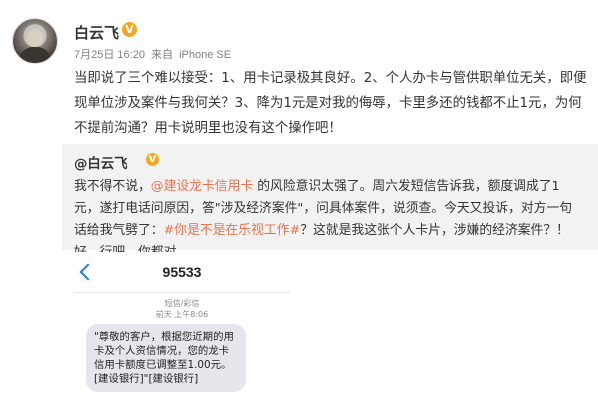  Describe the element at coordinates (129, 29) in the screenshot. I see `verified-badge-icon: V` at that location.